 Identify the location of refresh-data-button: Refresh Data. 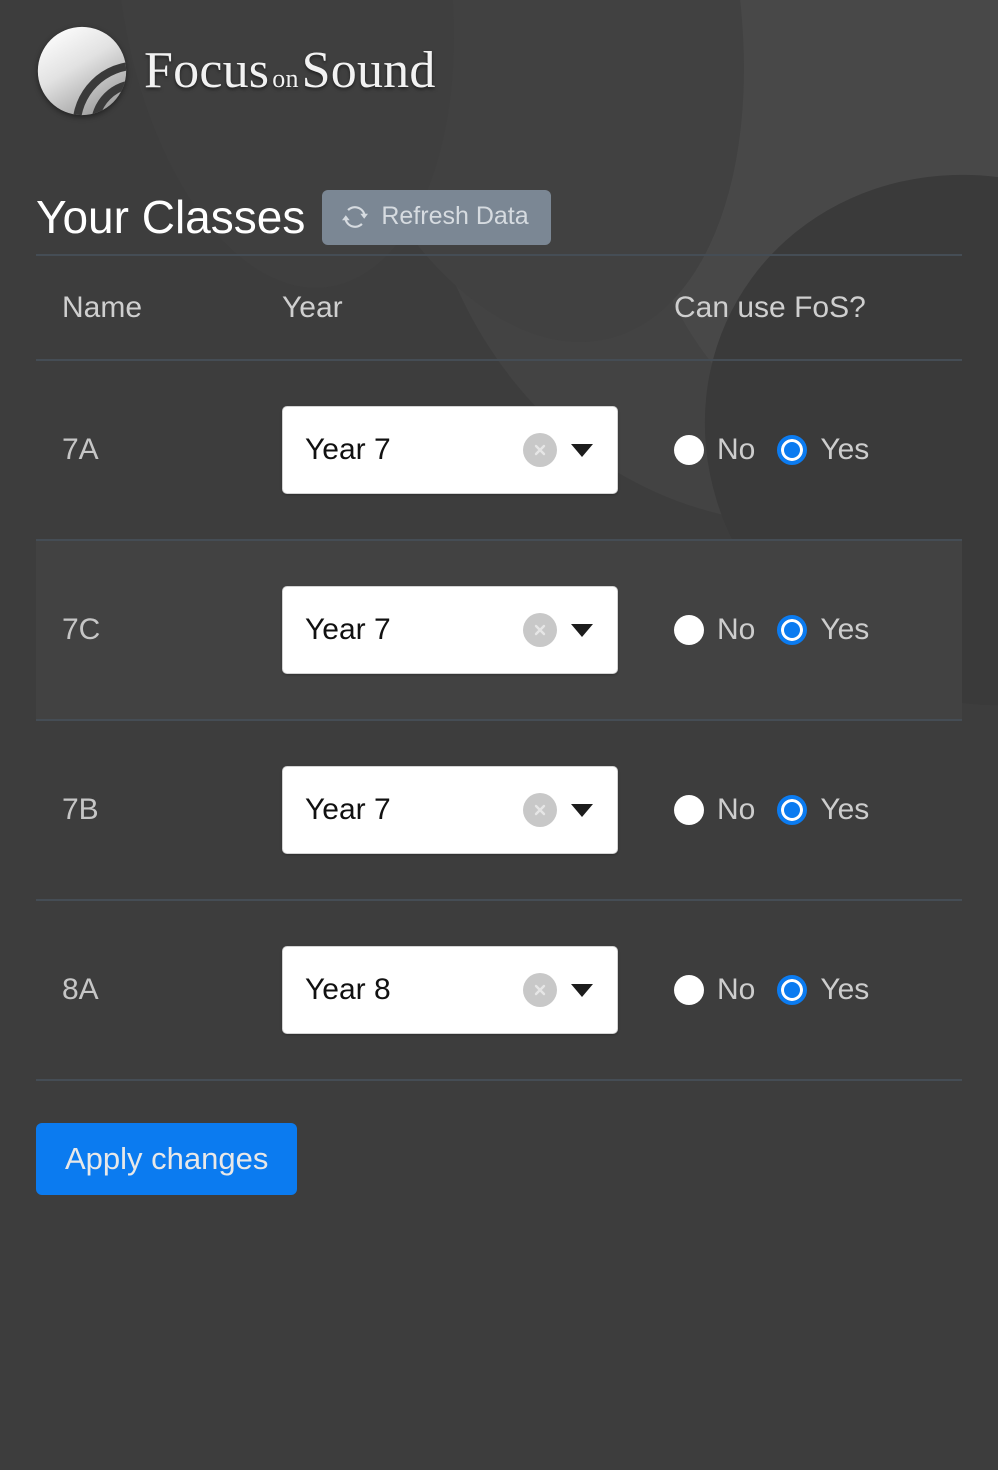
(436, 217).